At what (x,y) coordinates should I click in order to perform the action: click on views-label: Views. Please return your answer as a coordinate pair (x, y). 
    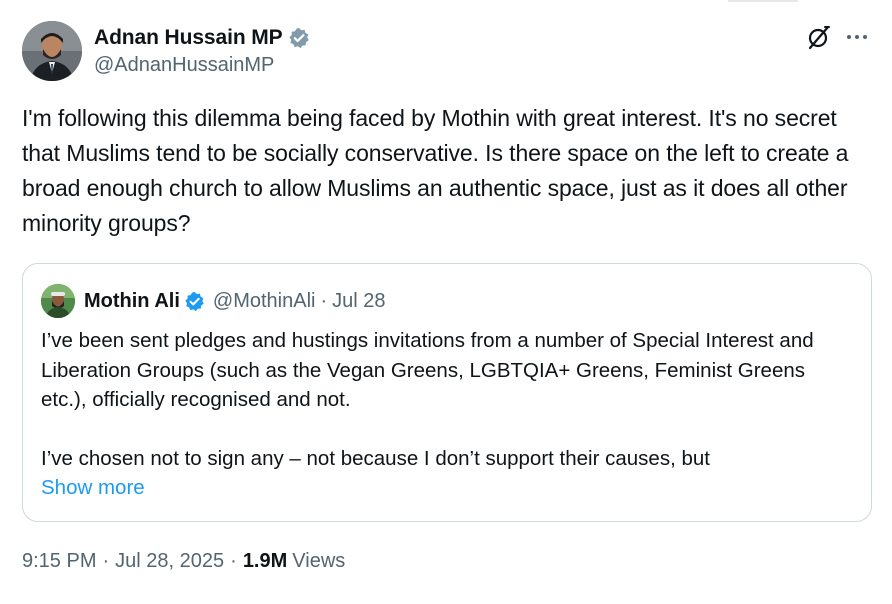
    Looking at the image, I should click on (319, 561).